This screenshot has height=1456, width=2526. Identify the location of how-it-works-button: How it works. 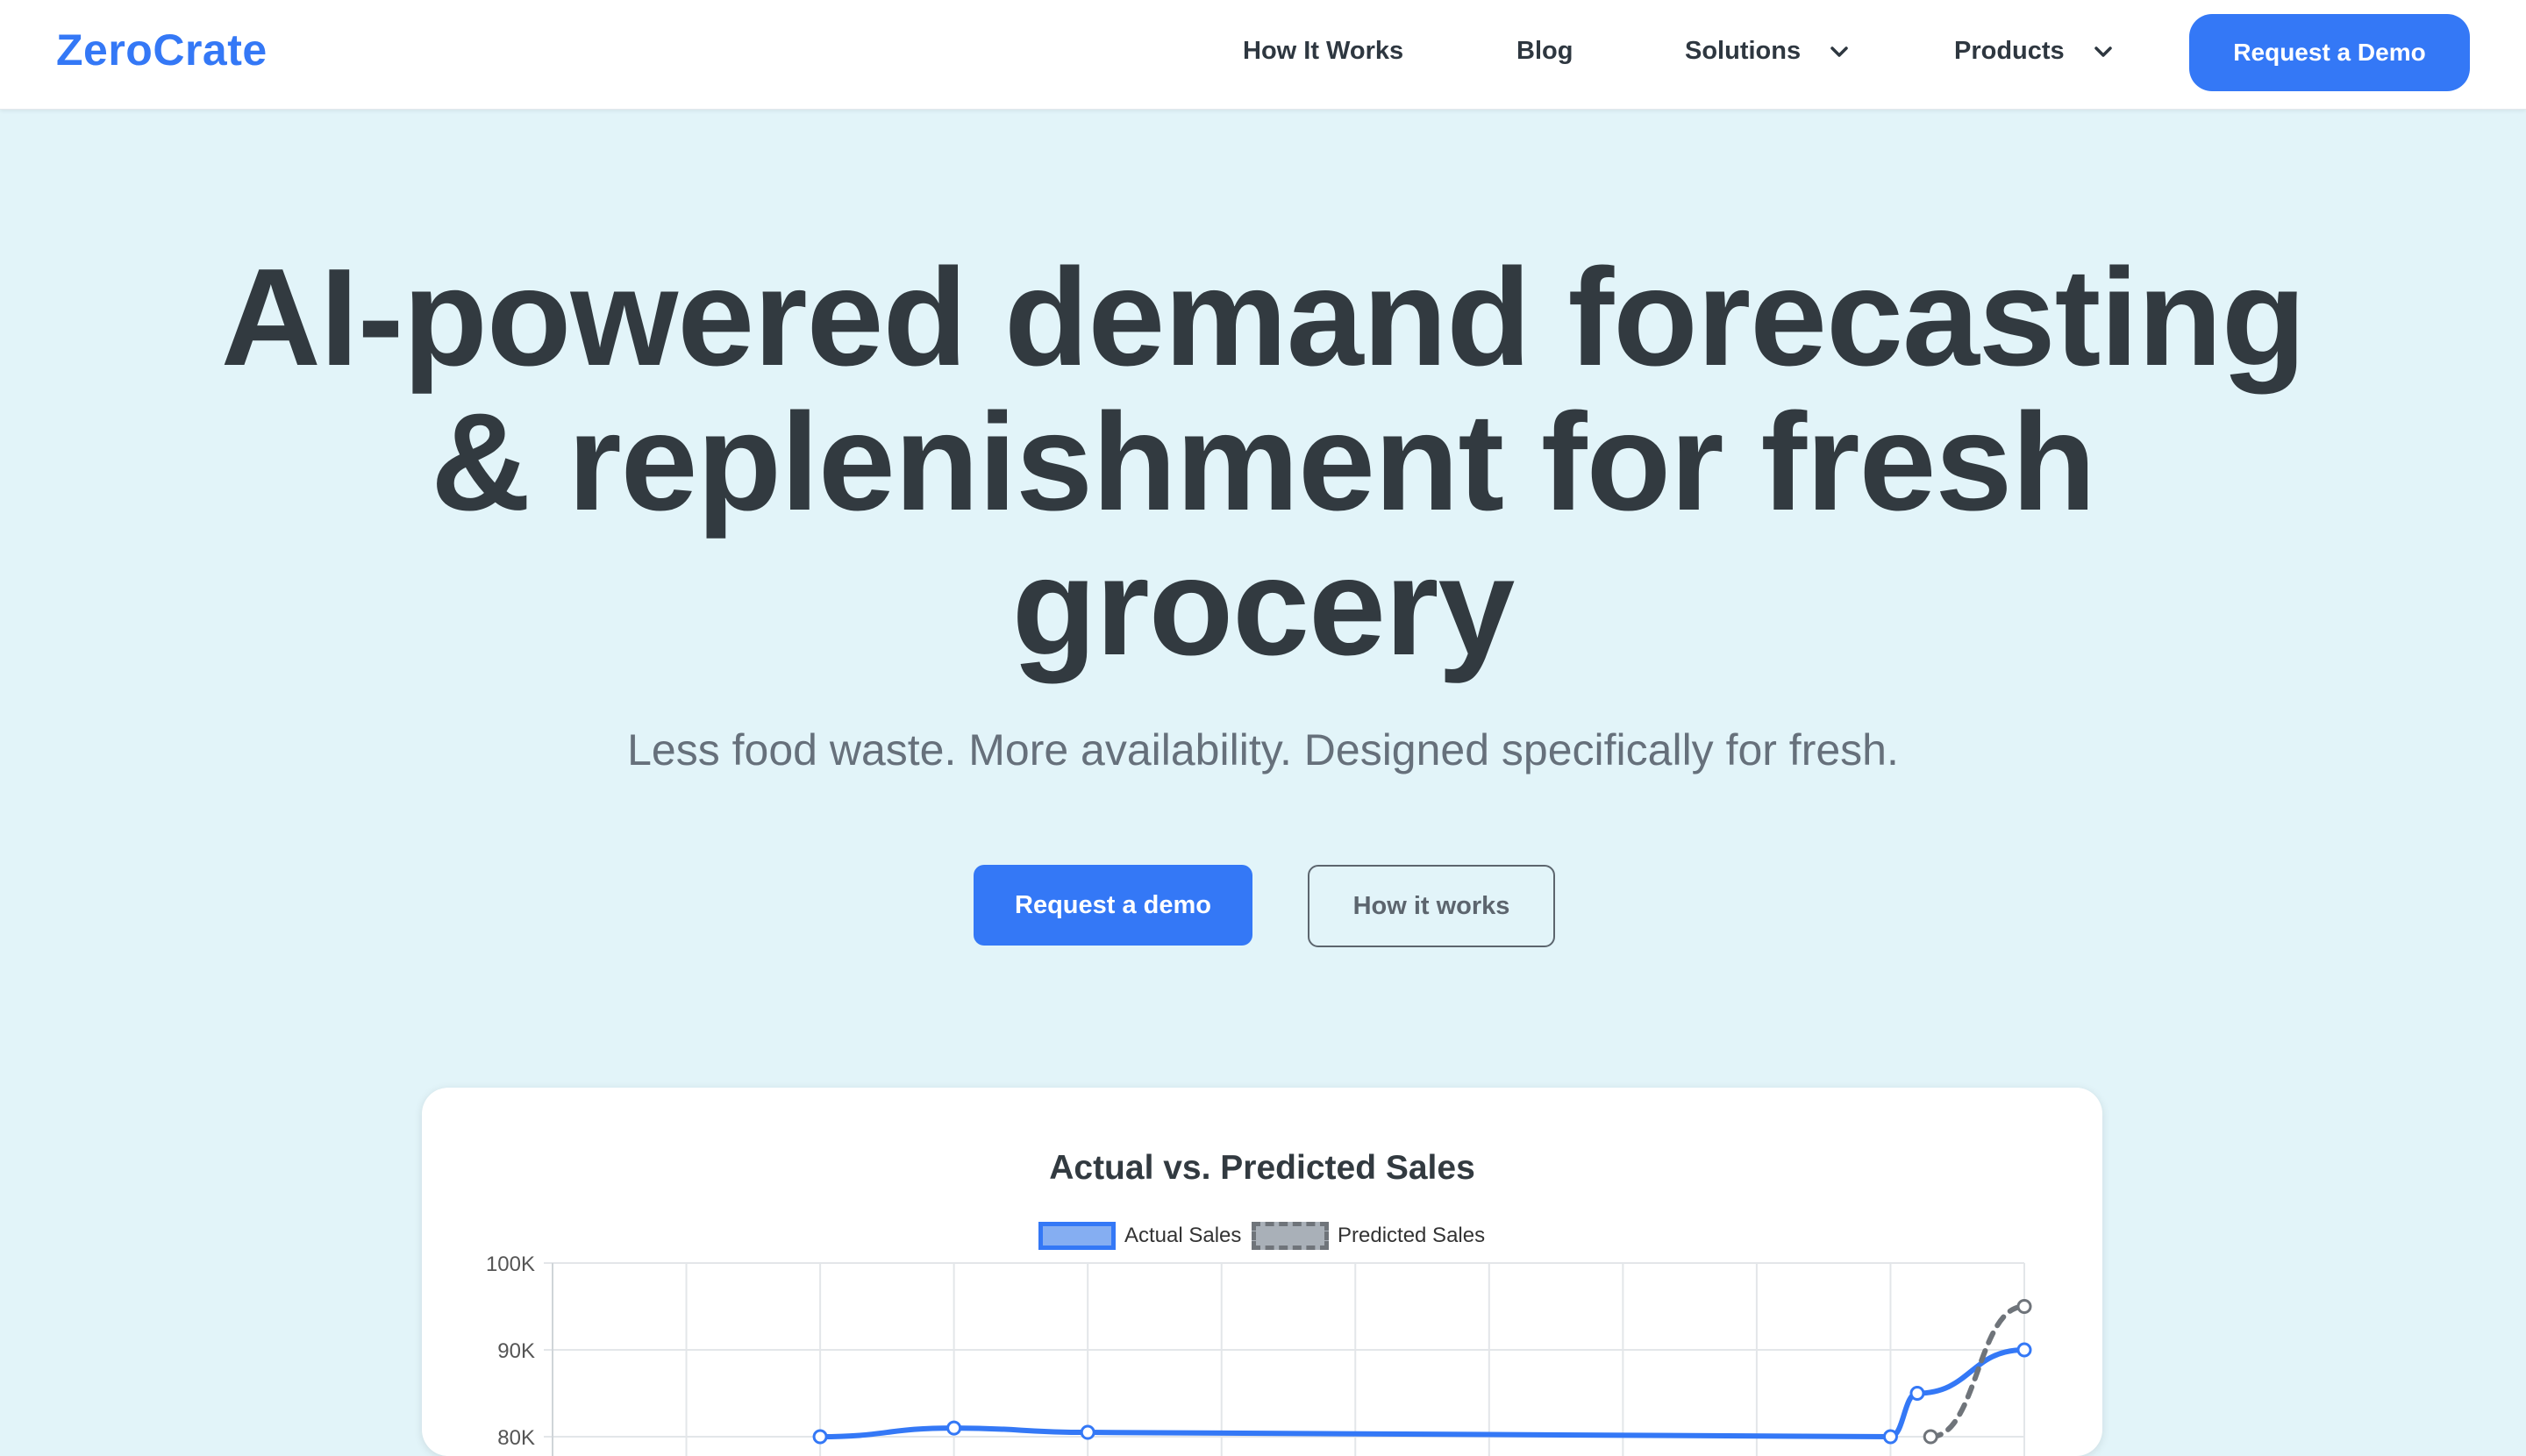
(1431, 906).